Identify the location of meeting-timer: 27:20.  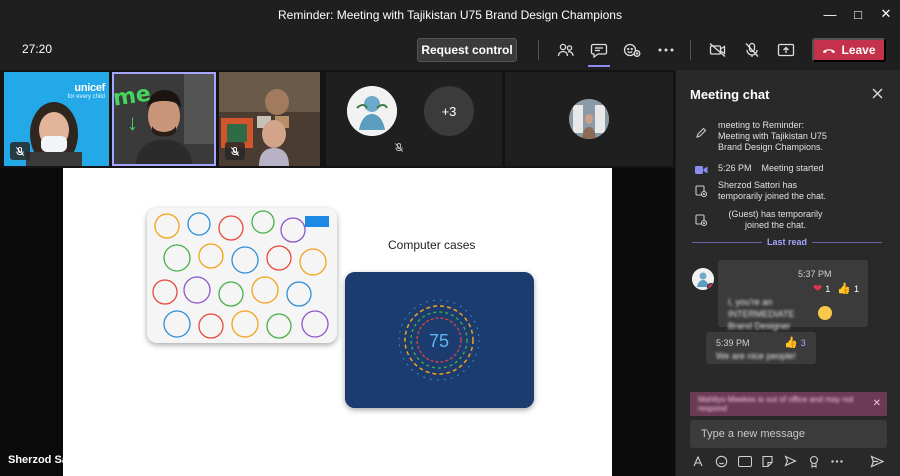
(37, 49).